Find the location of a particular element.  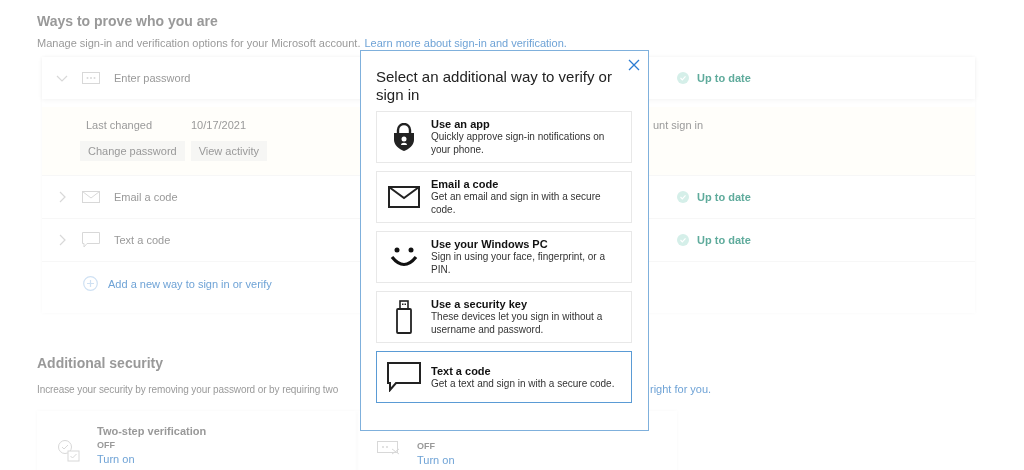

option-card: Use an app Quickly approve sign-in notifications on your phone. is located at coordinates (504, 137).